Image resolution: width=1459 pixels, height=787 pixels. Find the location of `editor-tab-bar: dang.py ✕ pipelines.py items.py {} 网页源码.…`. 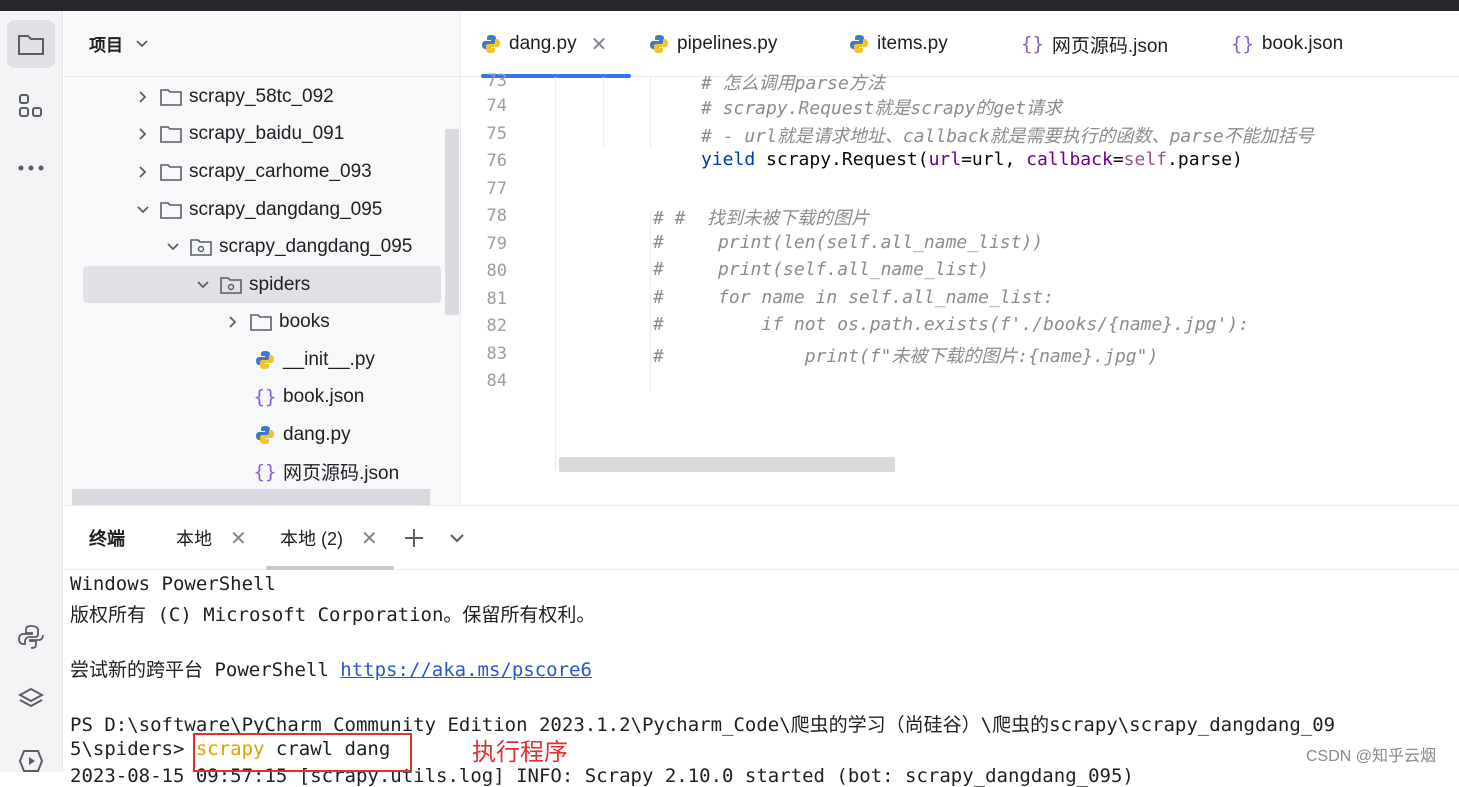

editor-tab-bar: dang.py ✕ pipelines.py items.py {} 网页源码.… is located at coordinates (960, 44).